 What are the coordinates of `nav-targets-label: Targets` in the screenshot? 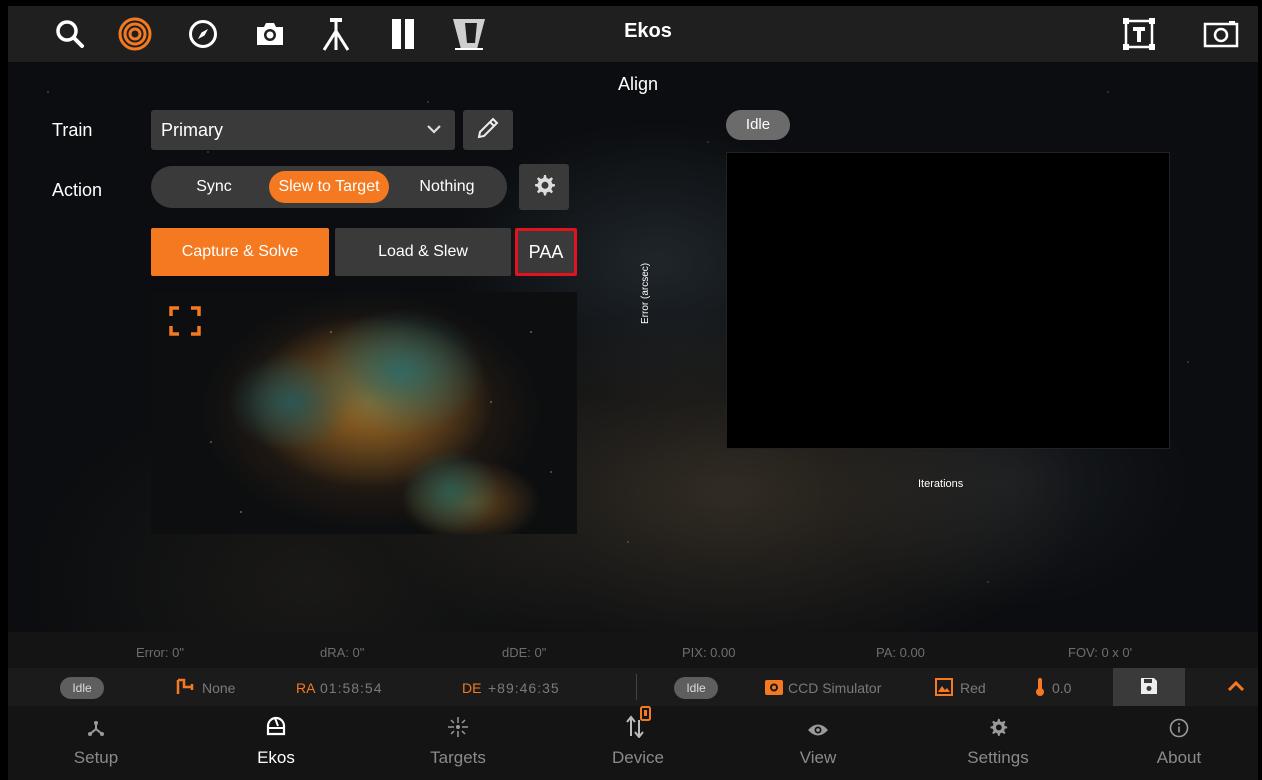 It's located at (458, 757).